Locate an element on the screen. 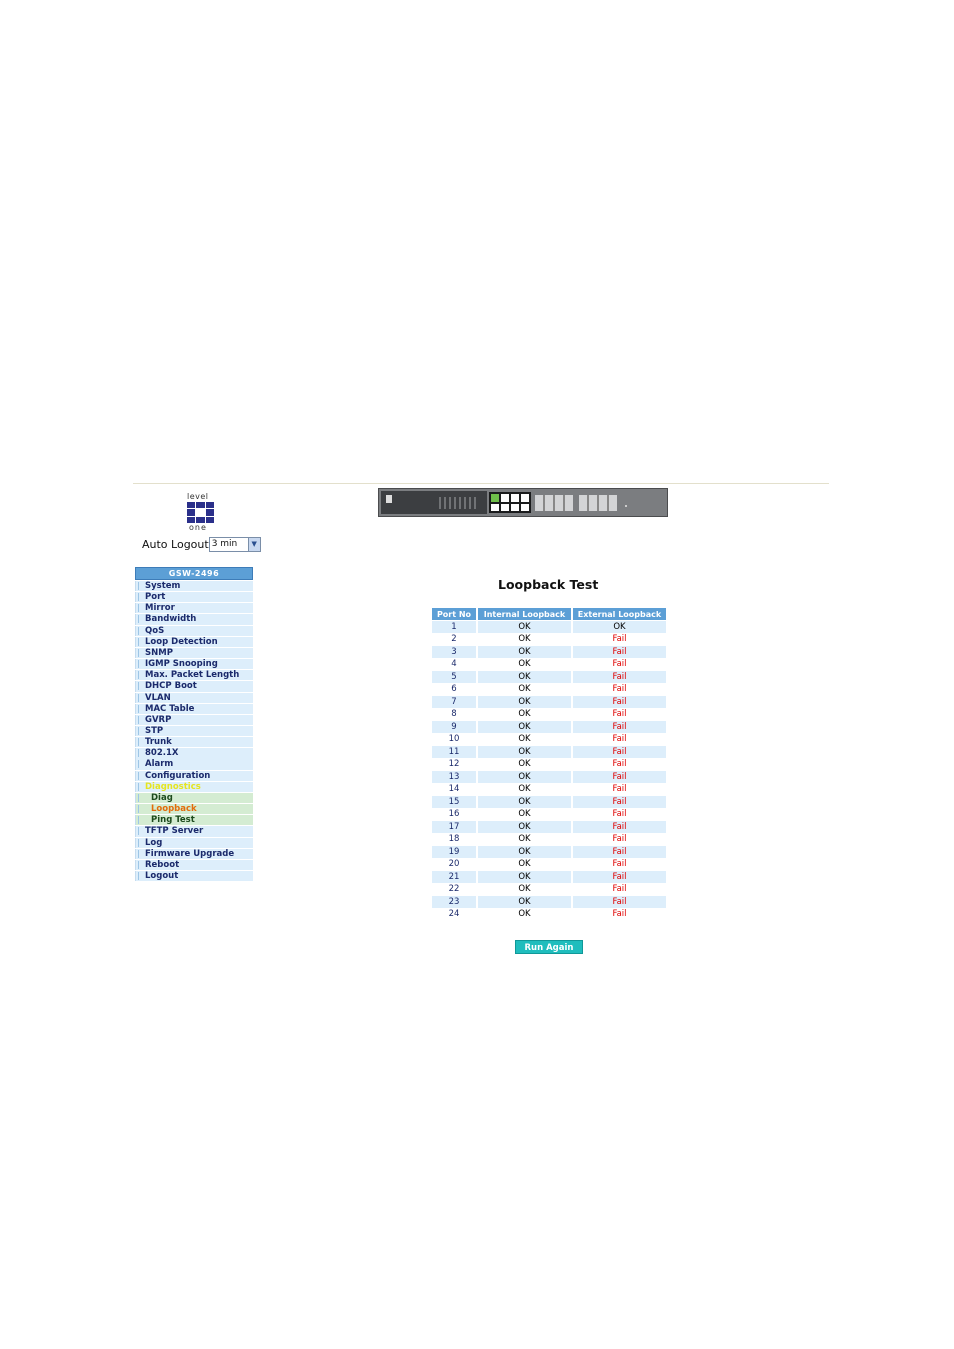 Image resolution: width=954 pixels, height=1349 pixels. sidebar-item-mirror: Mirror is located at coordinates (194, 608).